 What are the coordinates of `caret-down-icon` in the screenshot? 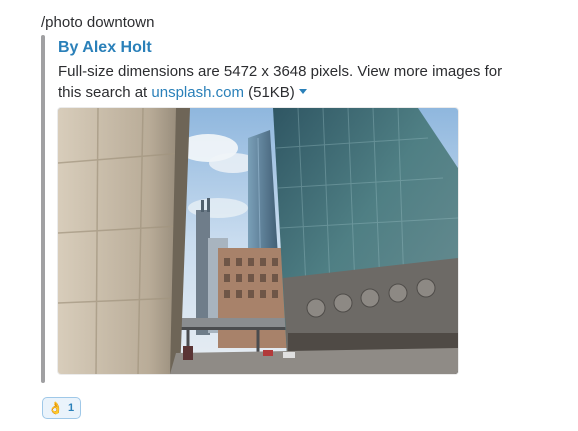 It's located at (302, 92).